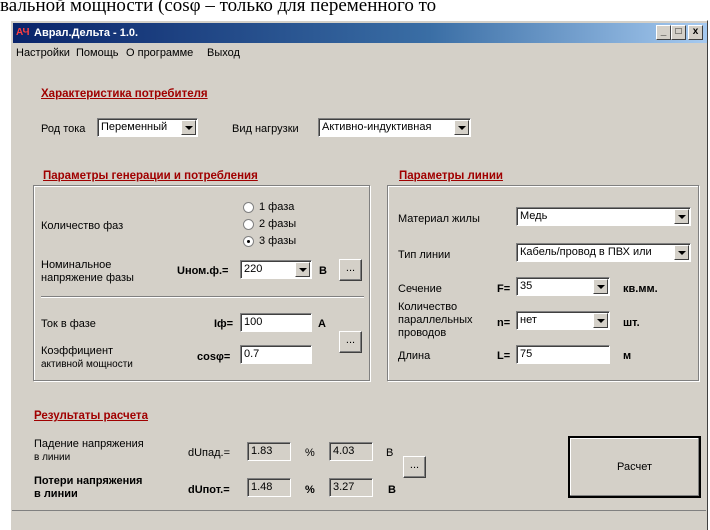  Describe the element at coordinates (377, 127) in the screenshot. I see `load-type-value: Активно-индуктивная` at that location.